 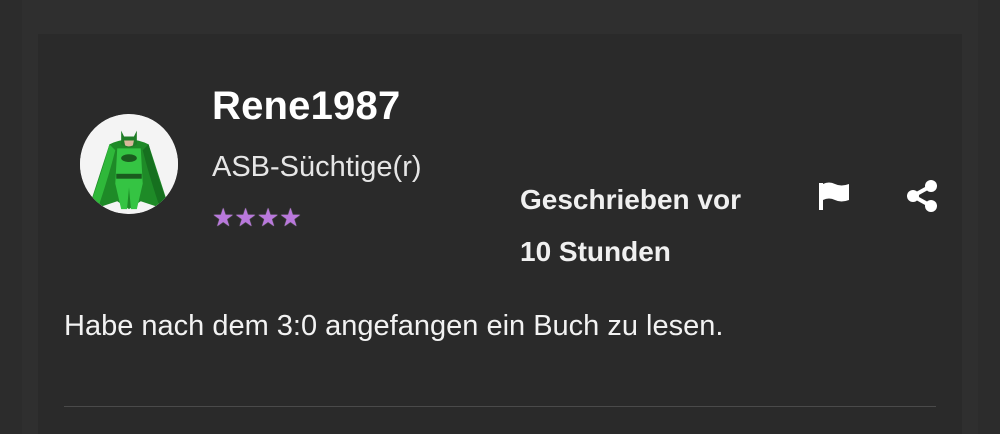 I want to click on flag-icon, so click(x=834, y=196).